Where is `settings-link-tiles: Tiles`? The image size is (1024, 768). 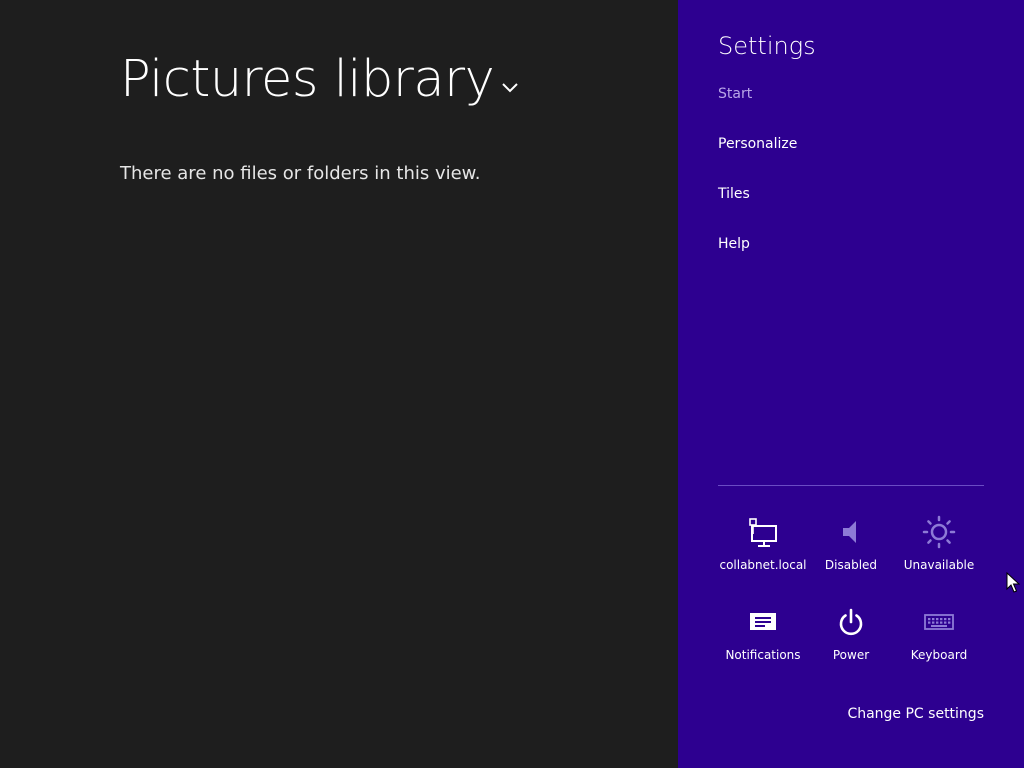 settings-link-tiles: Tiles is located at coordinates (734, 194).